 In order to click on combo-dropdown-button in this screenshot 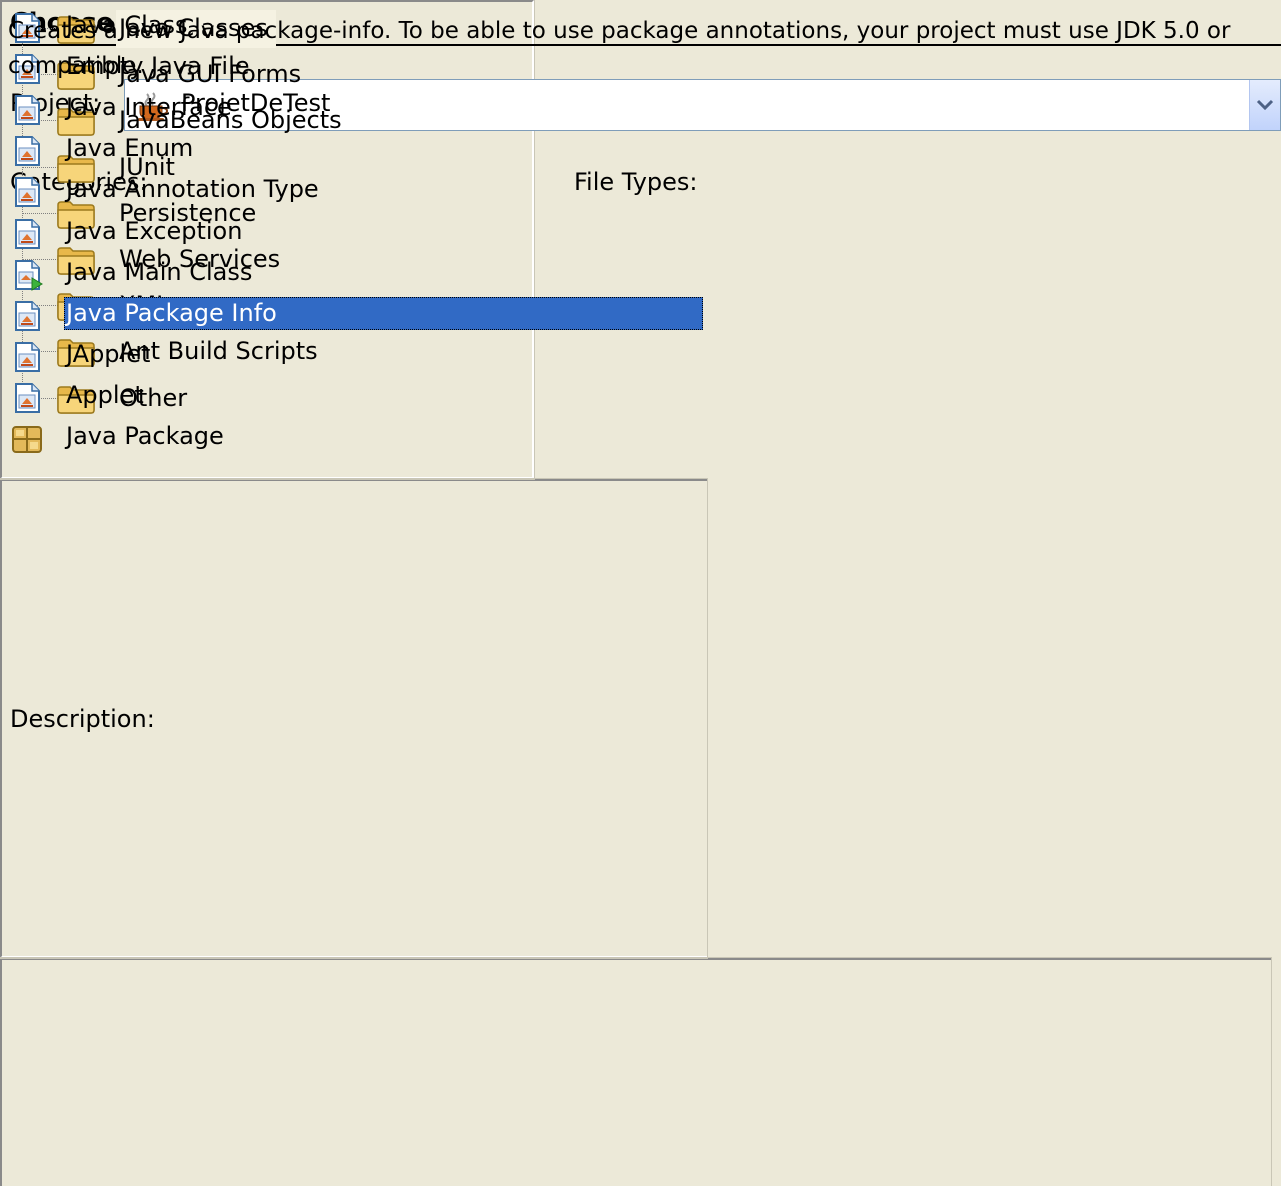, I will do `click(1264, 105)`.